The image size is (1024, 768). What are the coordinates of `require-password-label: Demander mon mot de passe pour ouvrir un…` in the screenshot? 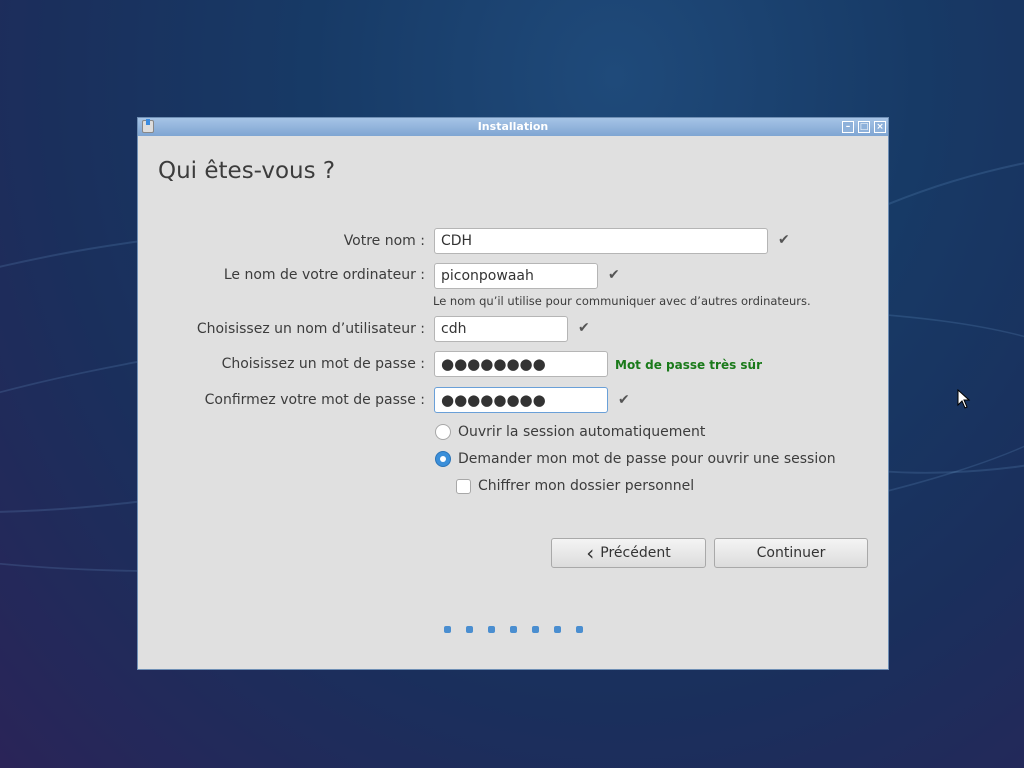 It's located at (647, 459).